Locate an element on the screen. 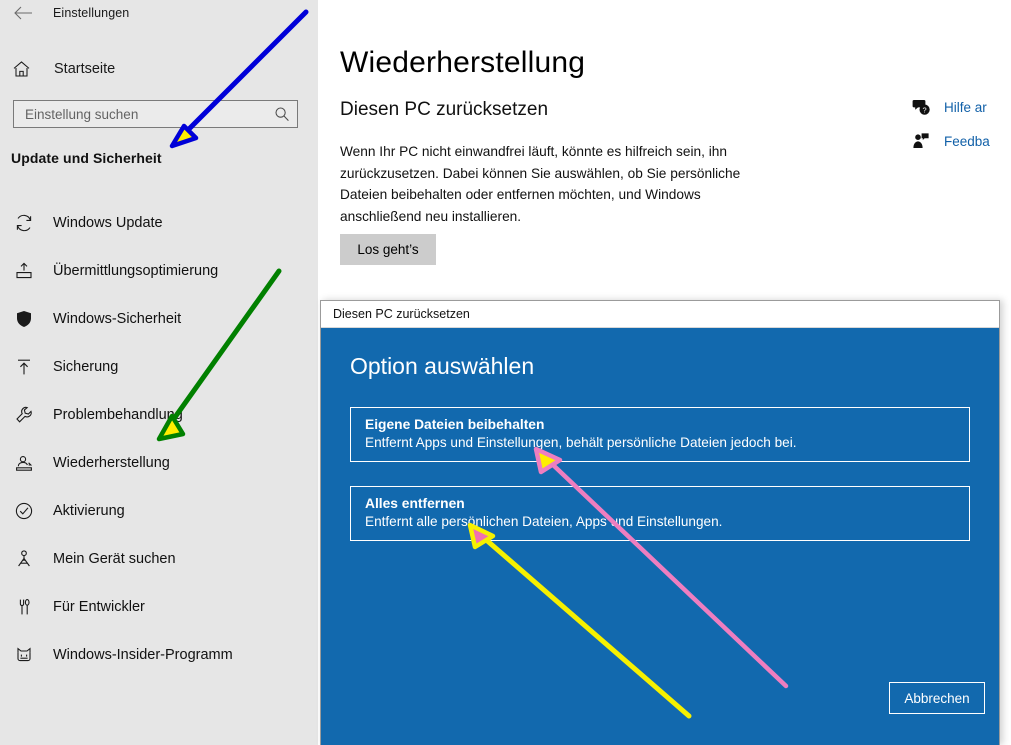 Image resolution: width=1011 pixels, height=745 pixels. help-question-icon: ? is located at coordinates (921, 107).